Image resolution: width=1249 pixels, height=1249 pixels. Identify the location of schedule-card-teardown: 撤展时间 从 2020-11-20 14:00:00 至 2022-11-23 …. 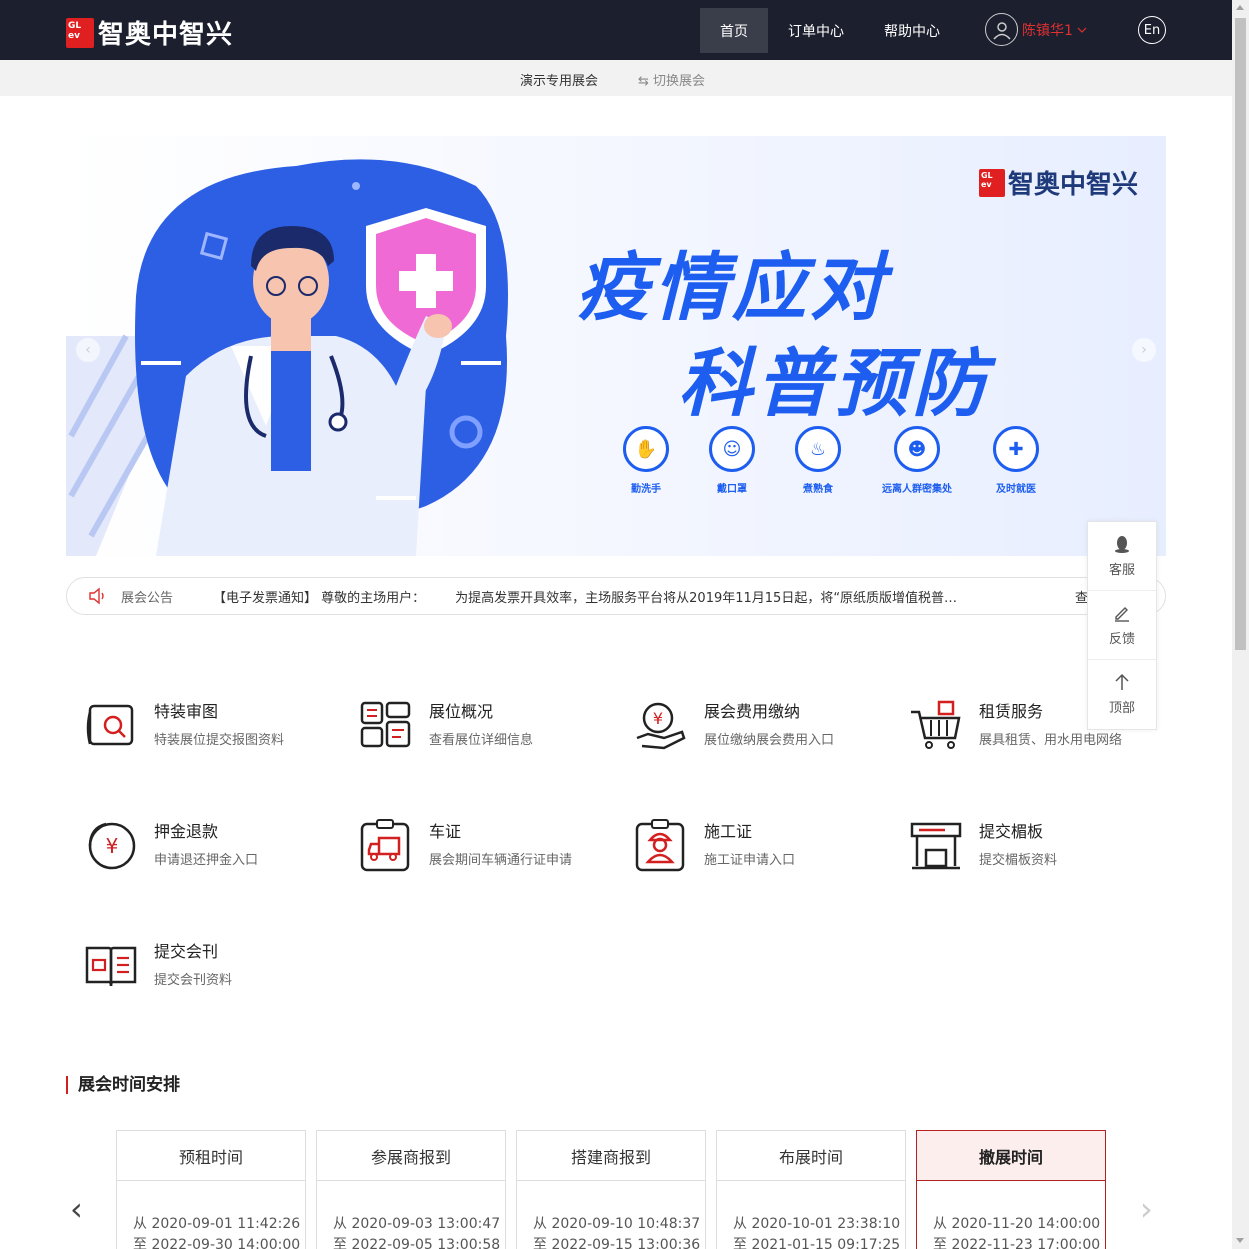
(1011, 1189).